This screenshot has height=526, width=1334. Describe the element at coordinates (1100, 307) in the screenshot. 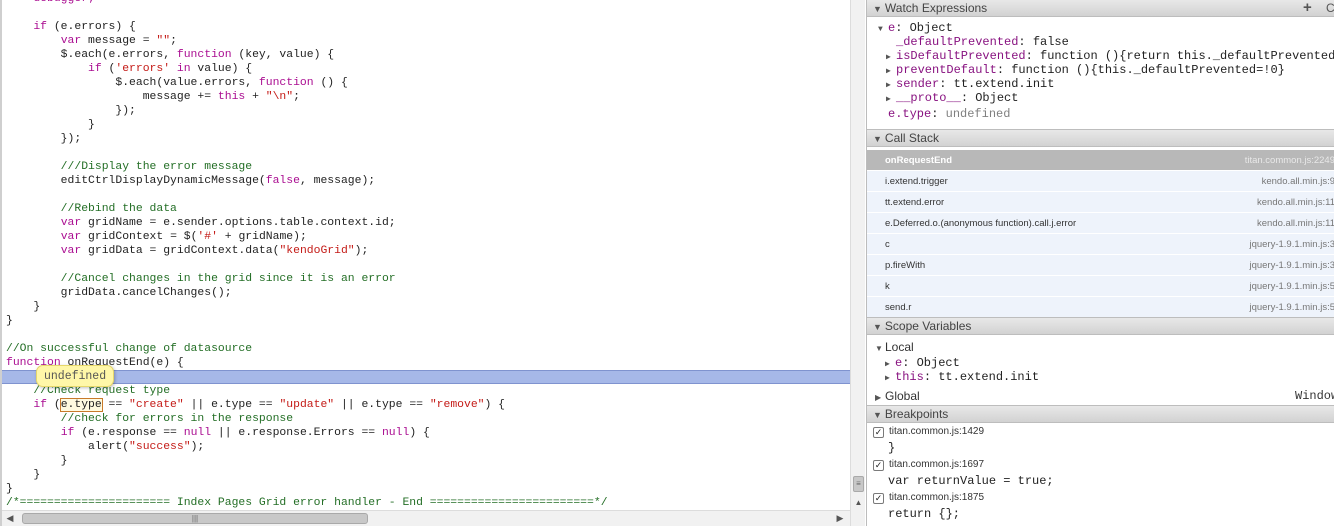

I see `call-frame: send.r jquery-1.9.1.min.js:5` at that location.